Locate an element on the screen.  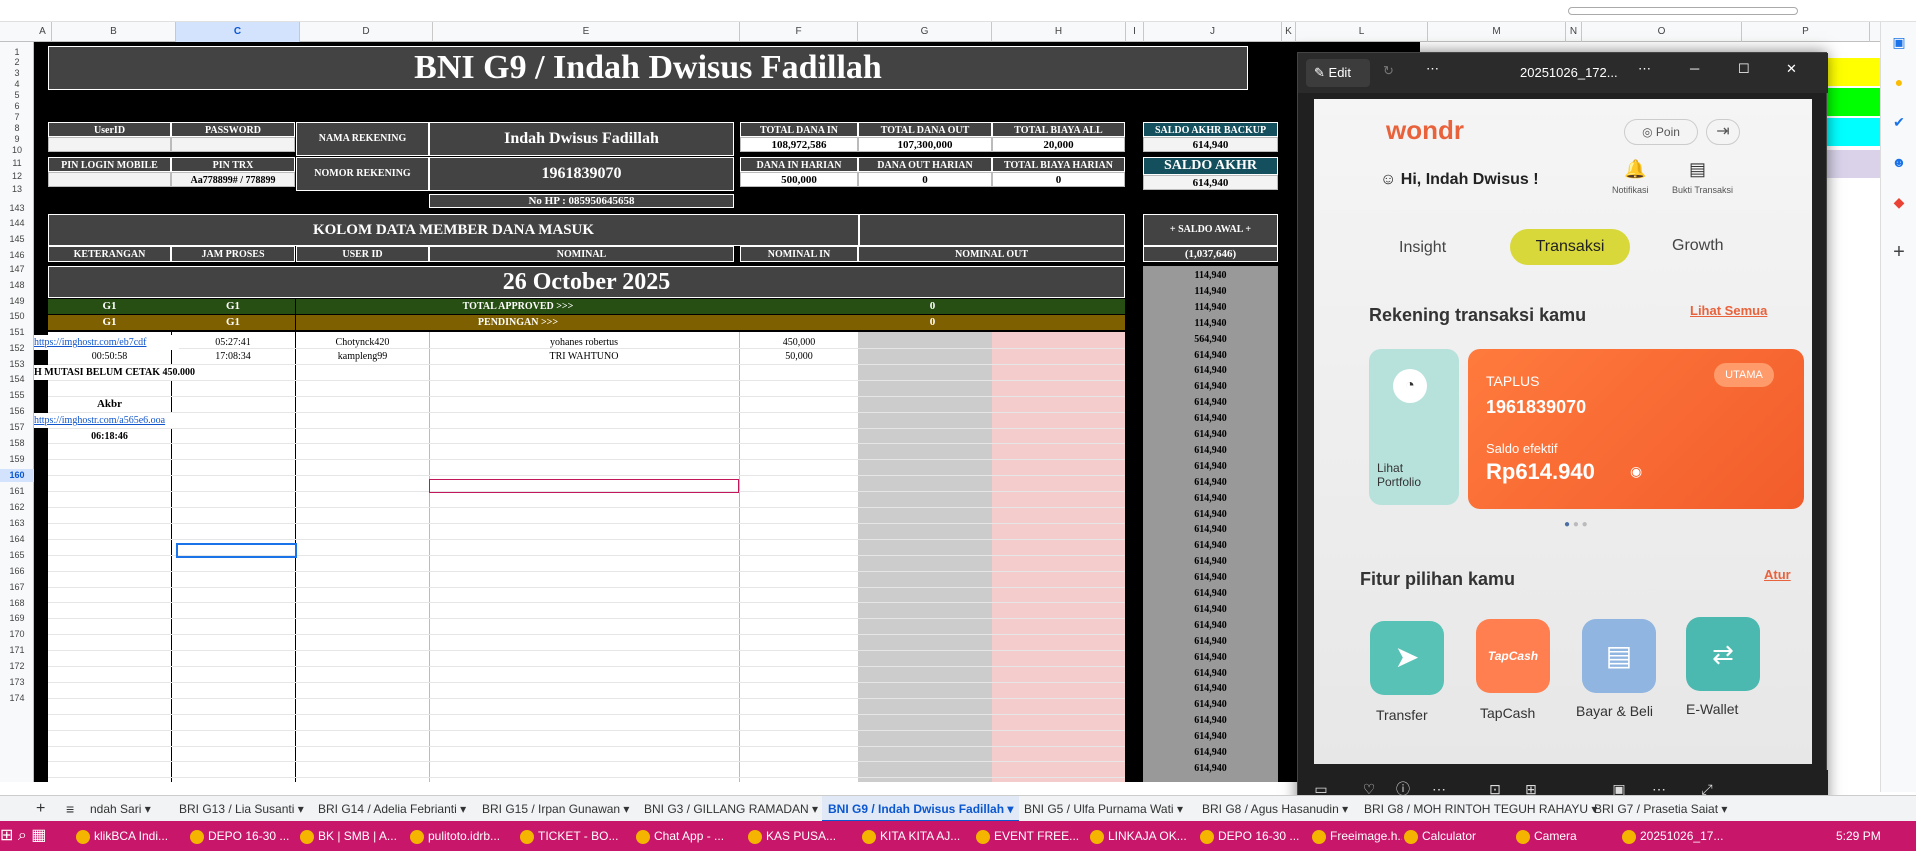
all-sheets-icon: ≡ is located at coordinates (70, 809).